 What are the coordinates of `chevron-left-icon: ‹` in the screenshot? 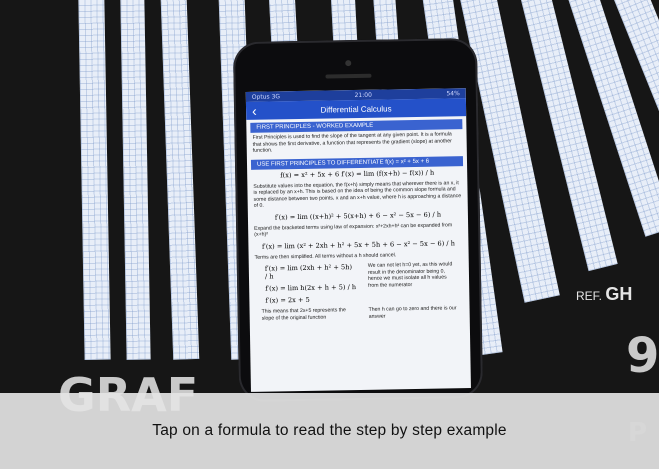 It's located at (254, 110).